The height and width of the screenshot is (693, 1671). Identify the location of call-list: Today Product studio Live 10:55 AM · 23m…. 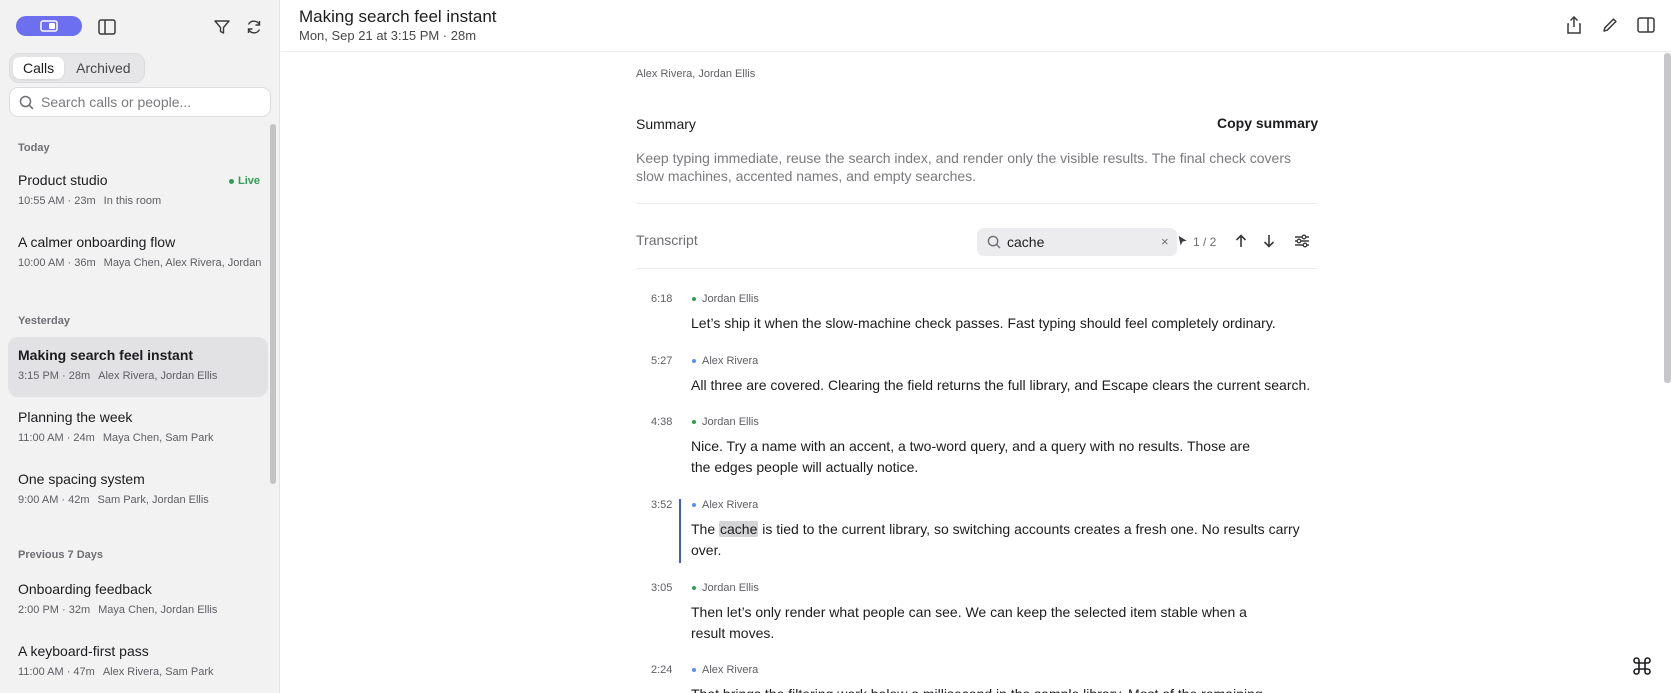
(135, 408).